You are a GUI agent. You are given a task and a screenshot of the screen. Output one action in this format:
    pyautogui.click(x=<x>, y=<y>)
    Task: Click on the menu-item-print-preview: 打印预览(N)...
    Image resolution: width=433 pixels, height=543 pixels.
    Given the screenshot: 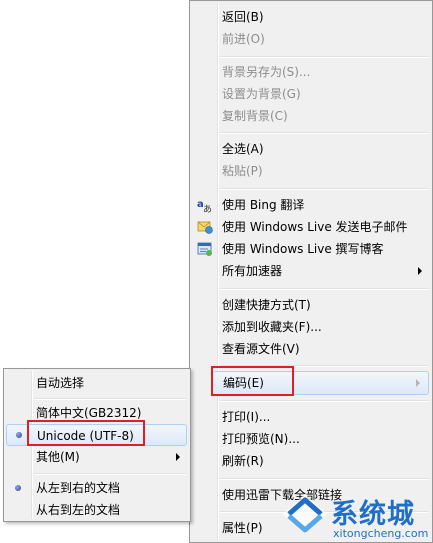 What is the action you would take?
    pyautogui.click(x=311, y=439)
    